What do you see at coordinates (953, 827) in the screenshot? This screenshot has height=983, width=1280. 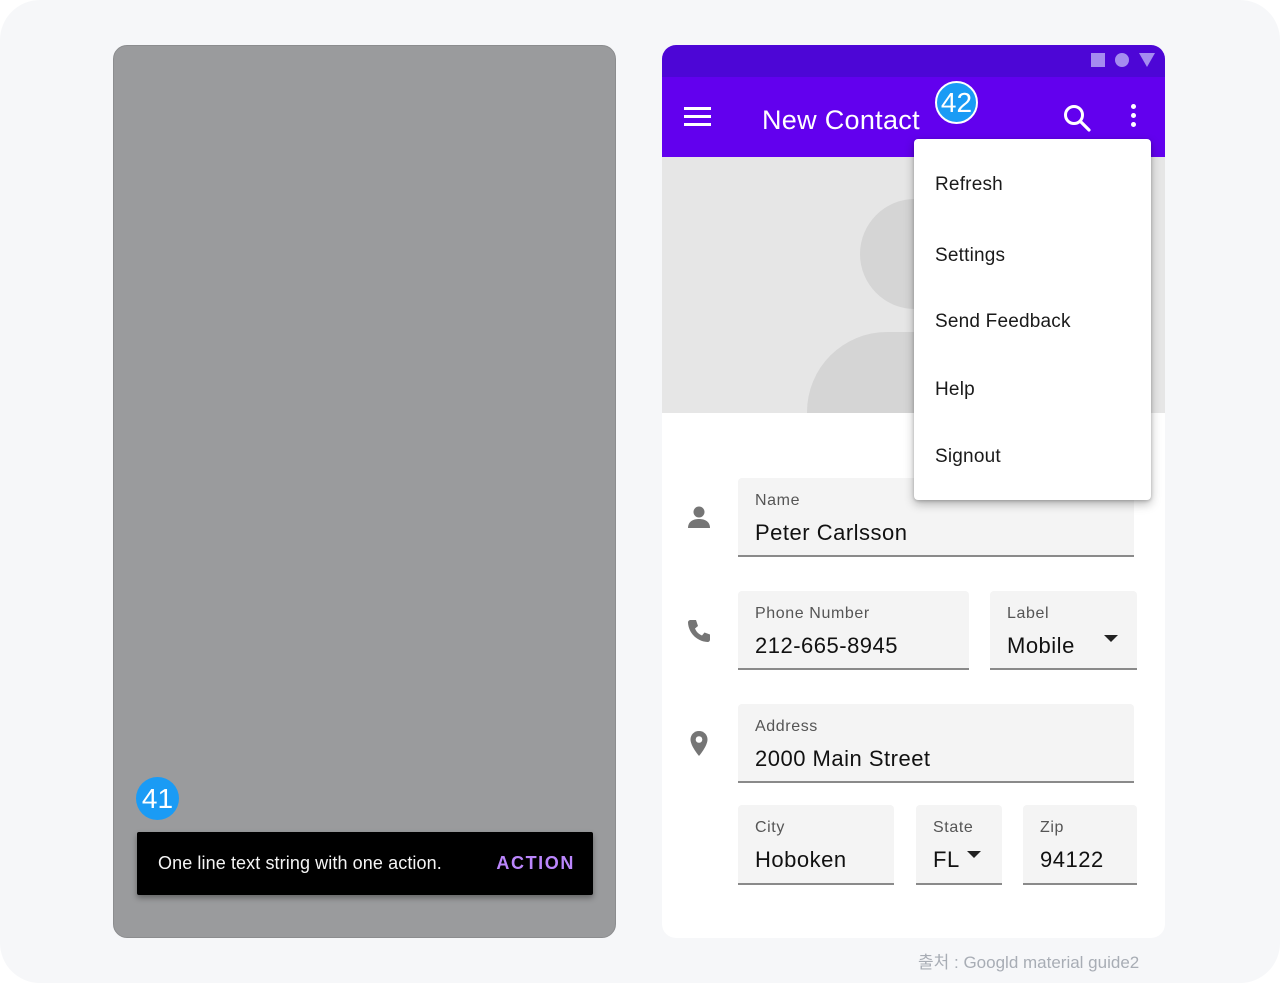 I see `state-select-label: State` at bounding box center [953, 827].